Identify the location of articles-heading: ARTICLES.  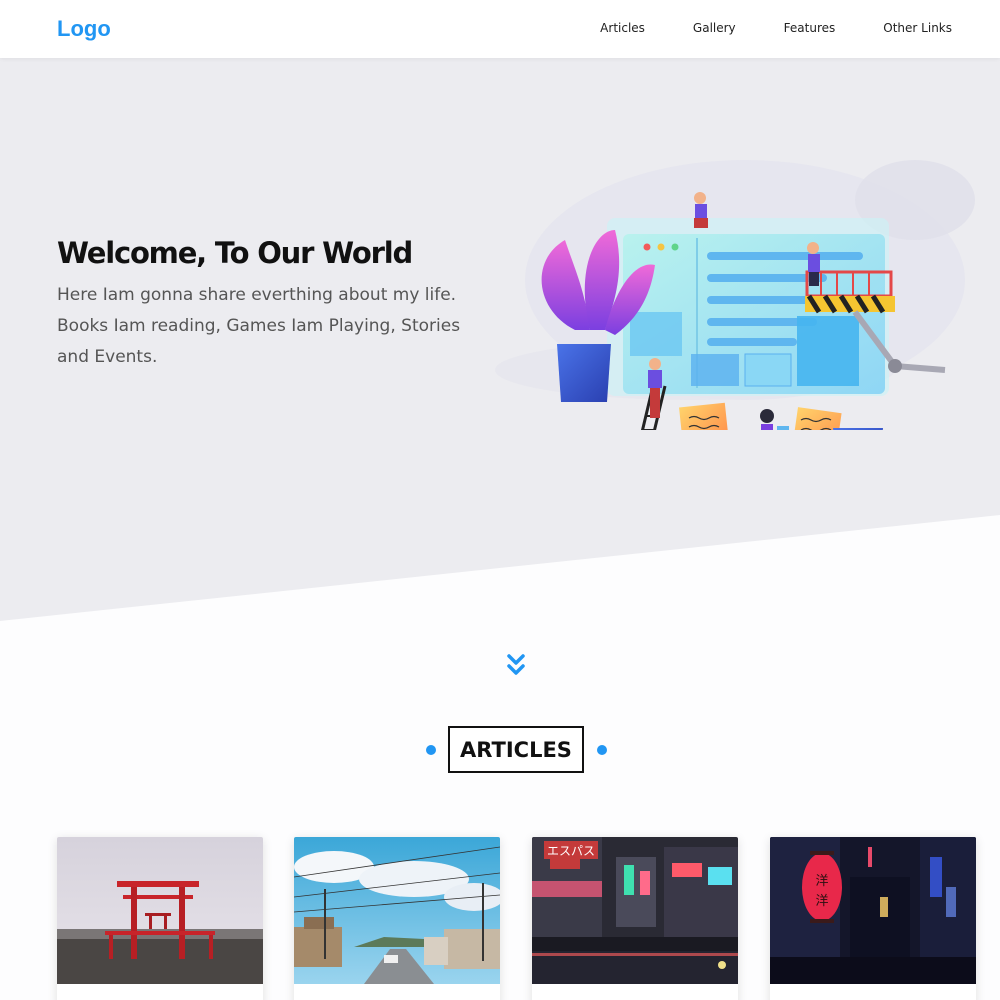
(500, 750).